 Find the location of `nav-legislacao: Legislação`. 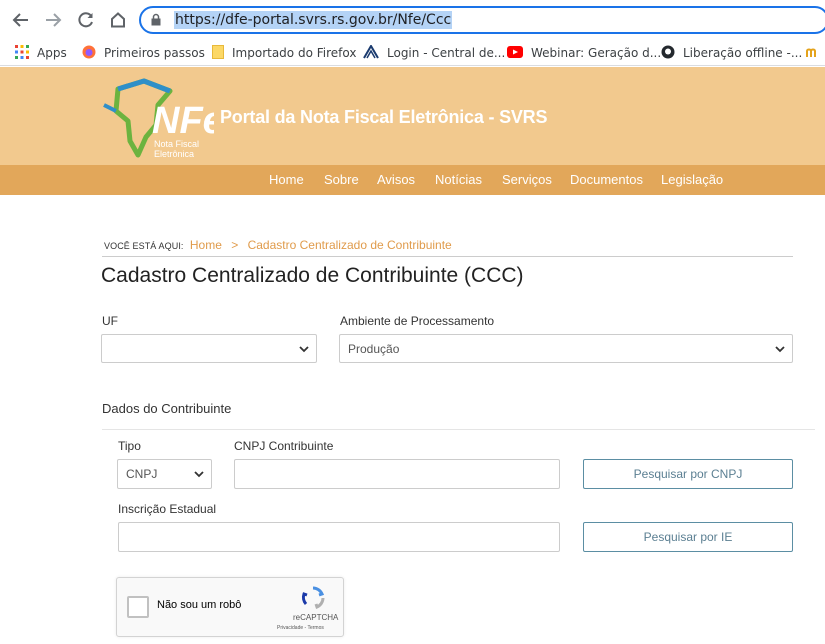

nav-legislacao: Legislação is located at coordinates (692, 179).